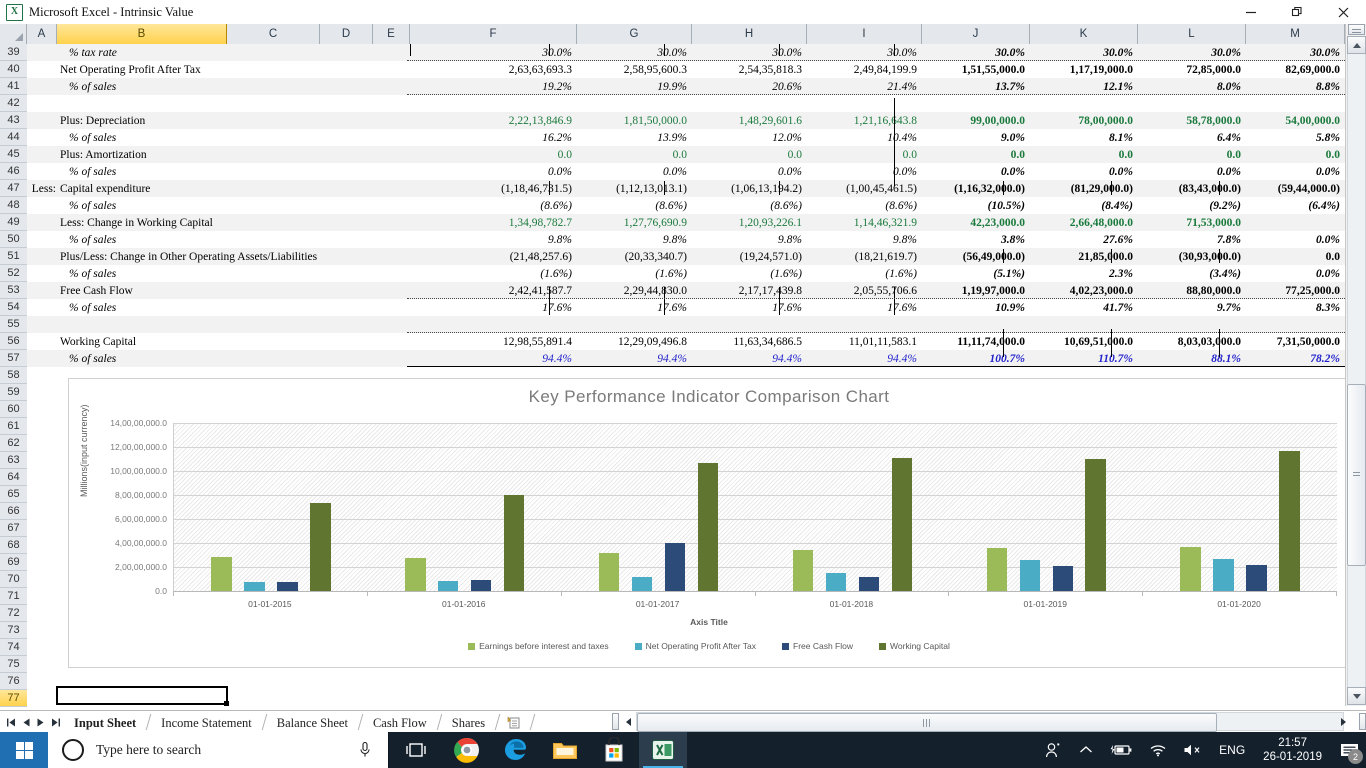 This screenshot has width=1366, height=768. Describe the element at coordinates (1083, 222) in the screenshot. I see `table-cell: 2,66,48,000.0` at that location.